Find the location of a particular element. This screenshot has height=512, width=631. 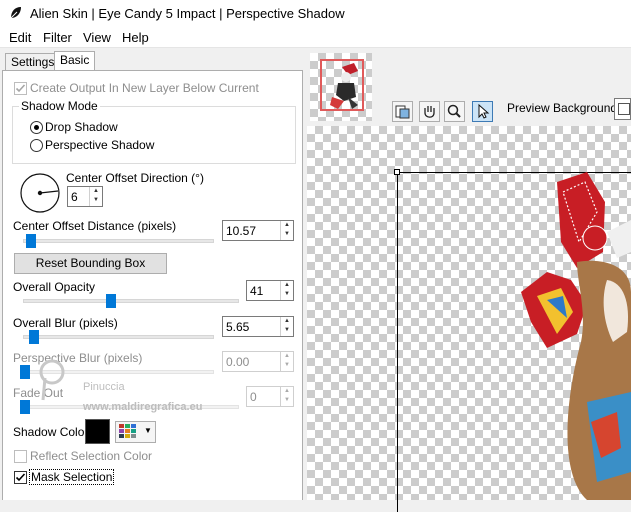

hand-tool-button is located at coordinates (429, 111).